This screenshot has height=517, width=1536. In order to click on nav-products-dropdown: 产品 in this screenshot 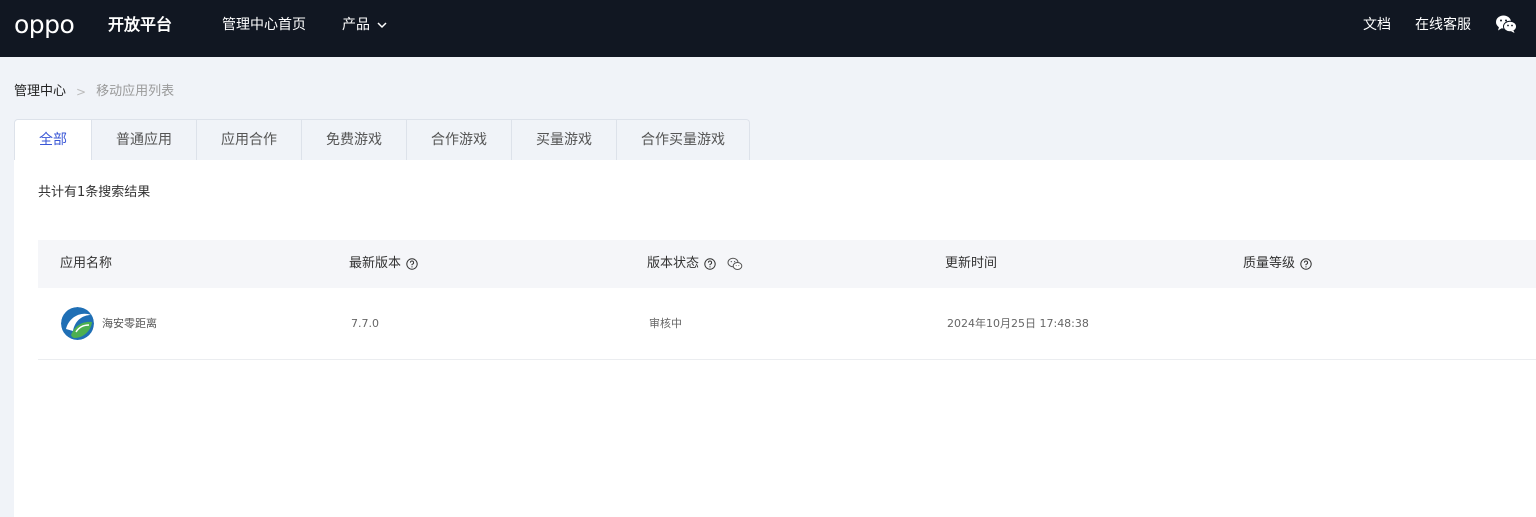, I will do `click(365, 25)`.